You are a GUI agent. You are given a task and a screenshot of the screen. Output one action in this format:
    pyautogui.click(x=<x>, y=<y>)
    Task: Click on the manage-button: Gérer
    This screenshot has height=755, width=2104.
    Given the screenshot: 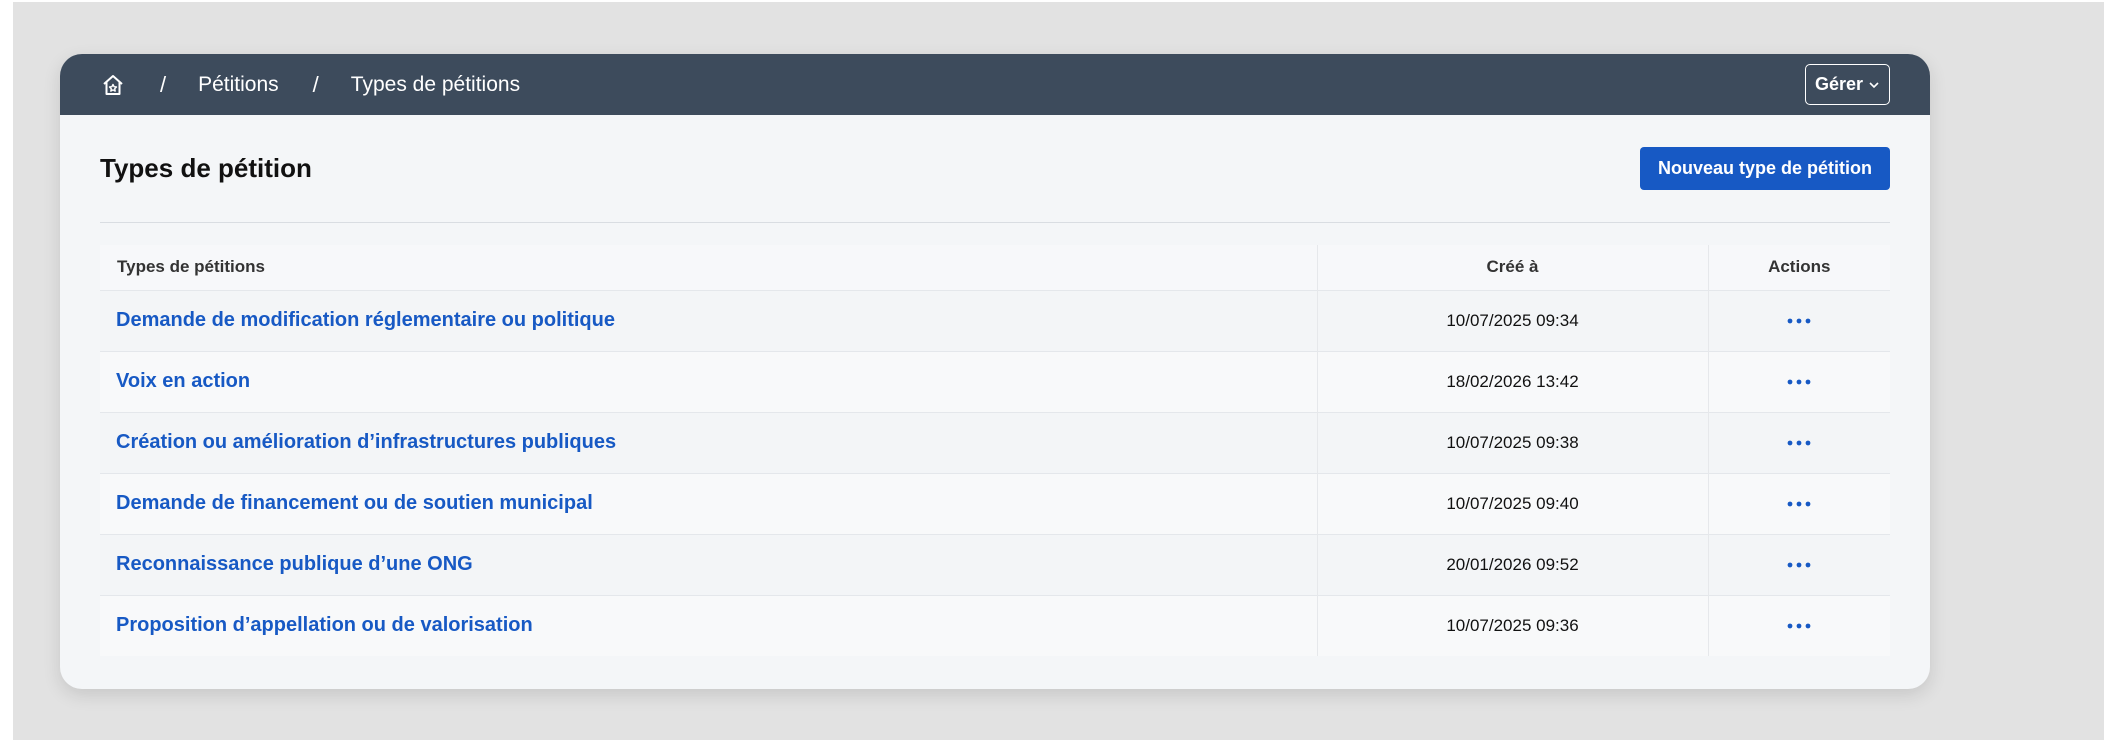 What is the action you would take?
    pyautogui.click(x=1847, y=84)
    